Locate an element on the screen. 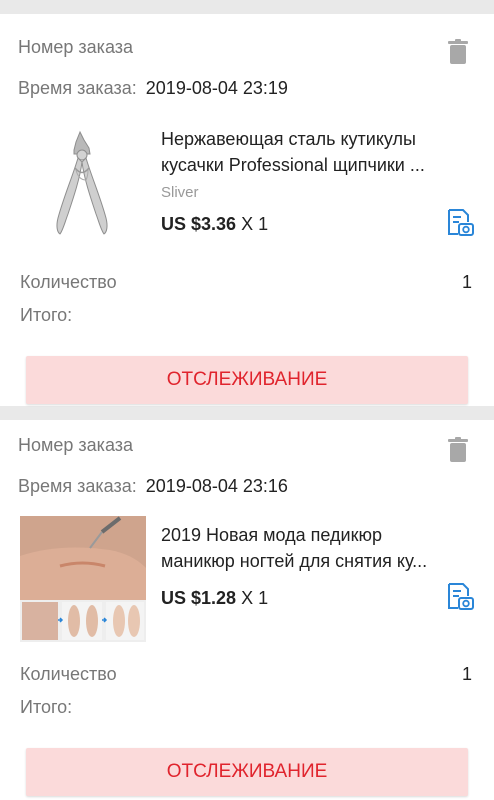 This screenshot has height=800, width=494. card-separator is located at coordinates (247, 413).